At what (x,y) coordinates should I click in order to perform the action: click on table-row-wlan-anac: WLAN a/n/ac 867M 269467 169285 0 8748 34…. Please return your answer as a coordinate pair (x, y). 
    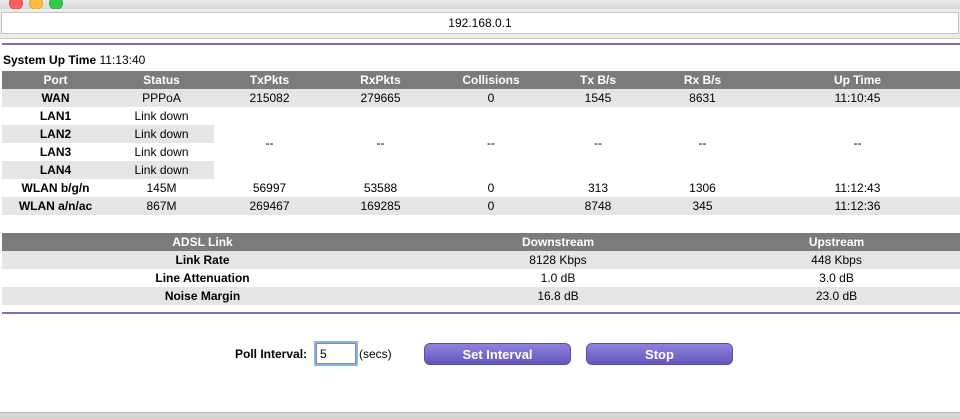
    Looking at the image, I should click on (481, 206).